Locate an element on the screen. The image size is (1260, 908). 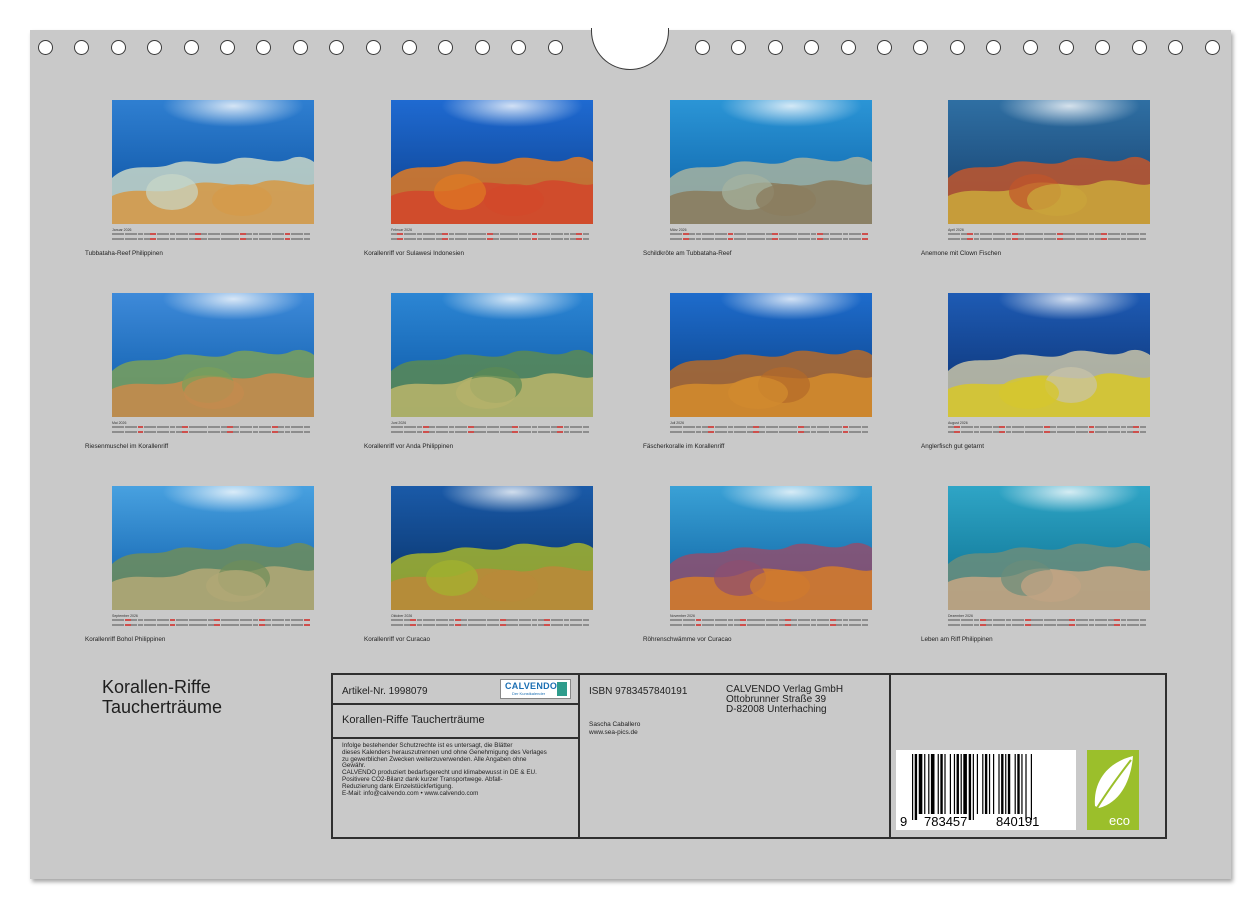
mini-calendar: Juni 2026 is located at coordinates (492, 429).